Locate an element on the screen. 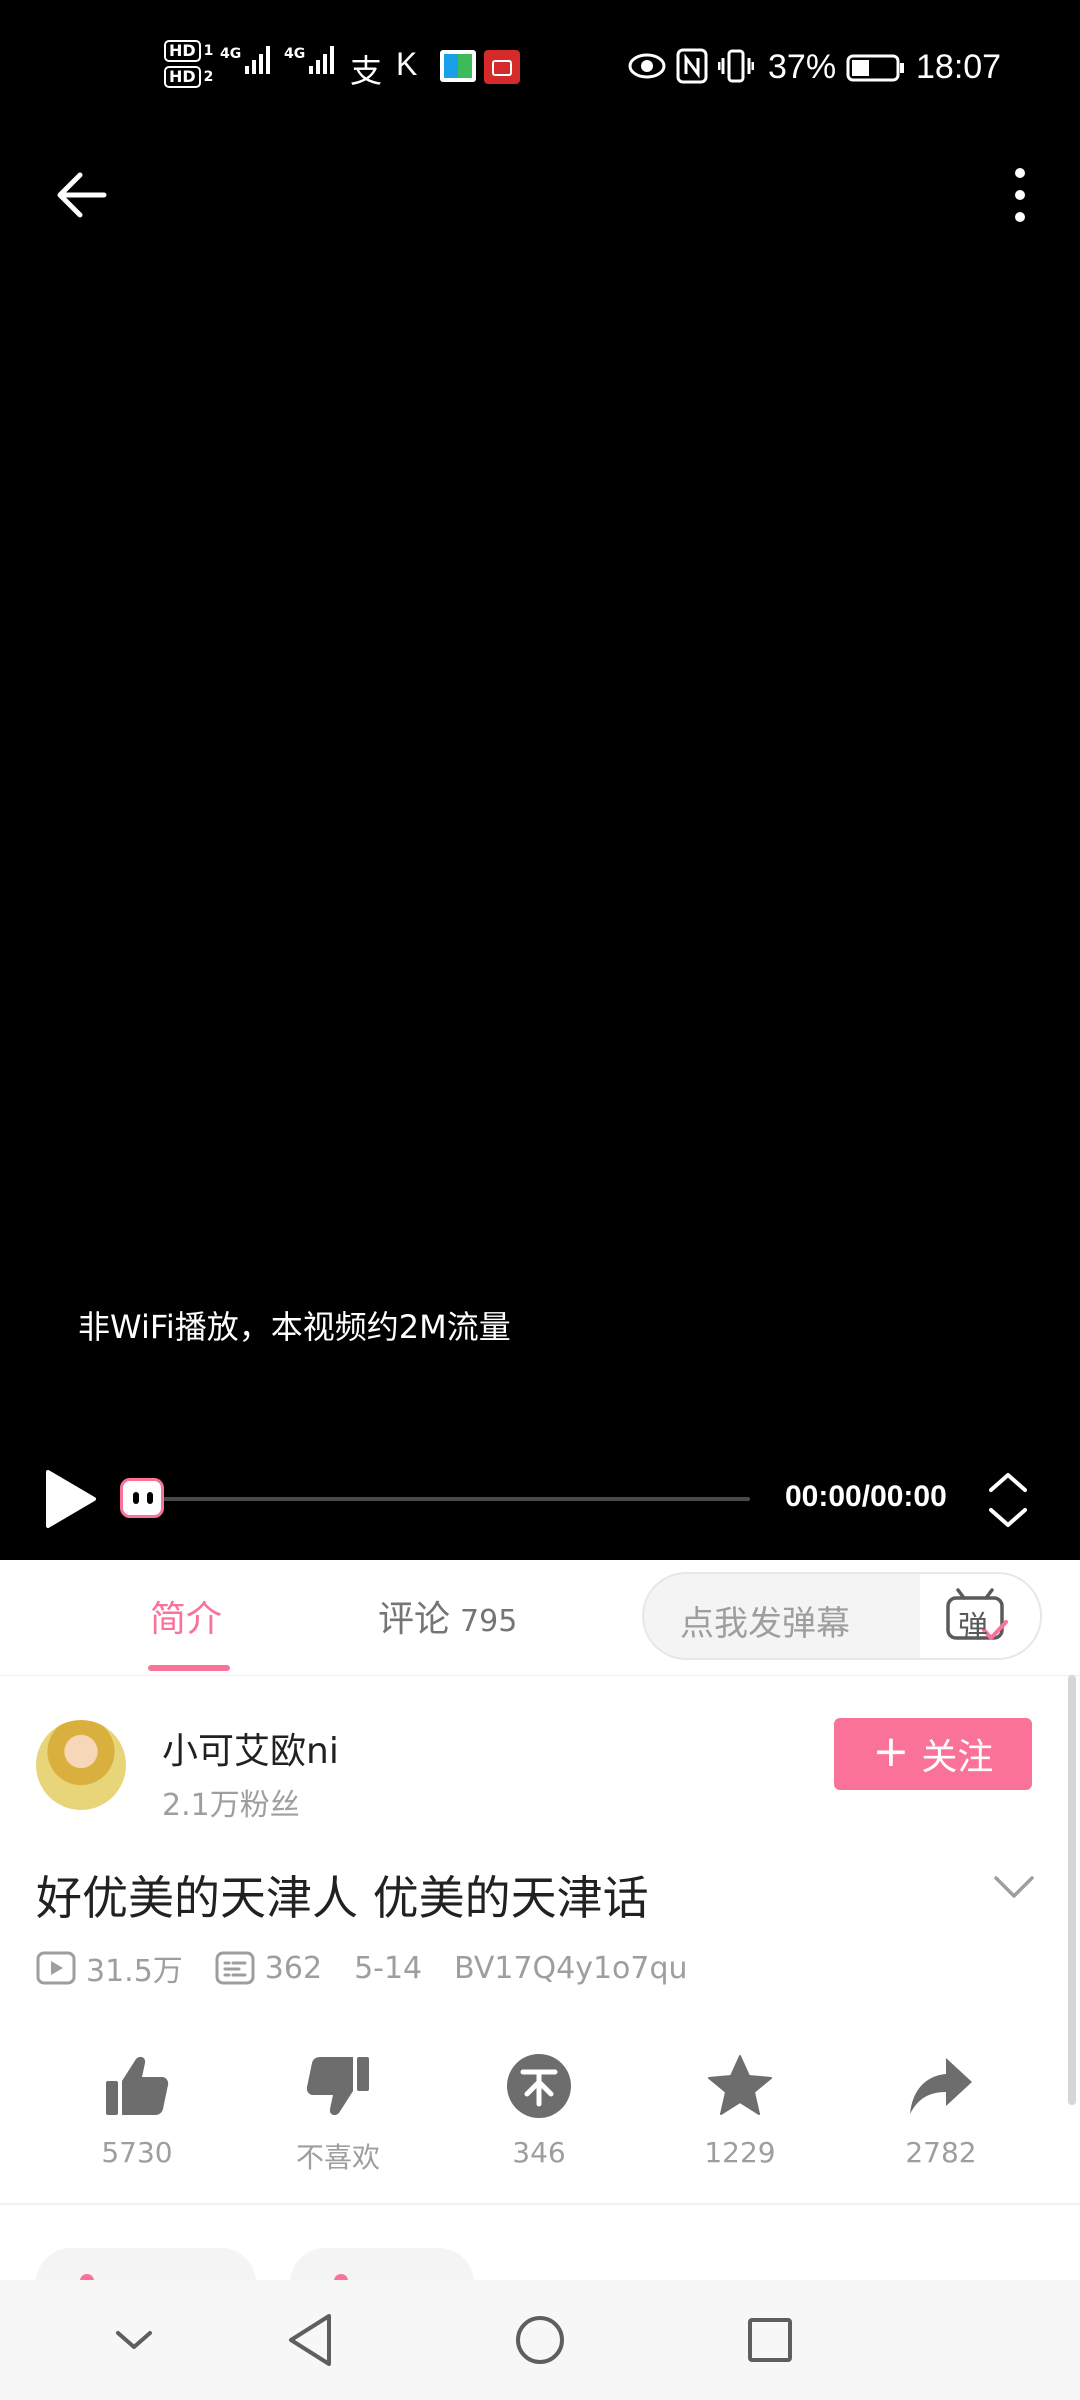  eye-comfort-icon is located at coordinates (647, 68).